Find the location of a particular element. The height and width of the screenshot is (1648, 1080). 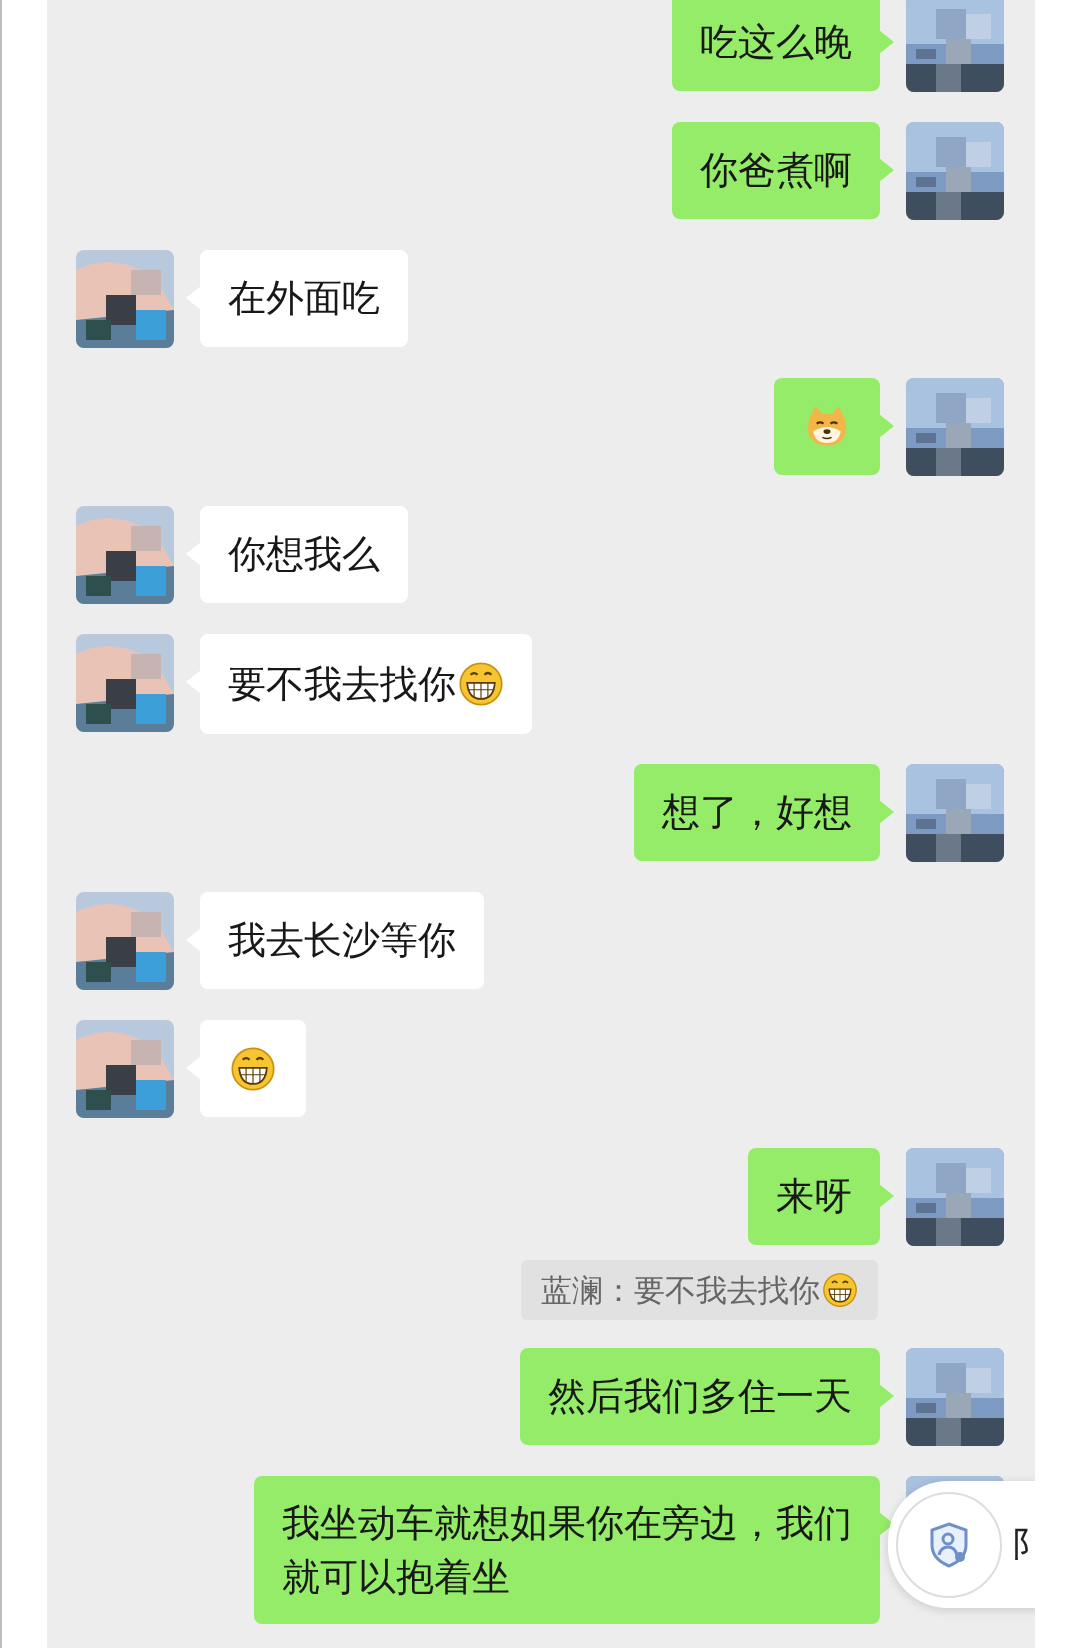

grinning-emoji-icon is located at coordinates (253, 1068).